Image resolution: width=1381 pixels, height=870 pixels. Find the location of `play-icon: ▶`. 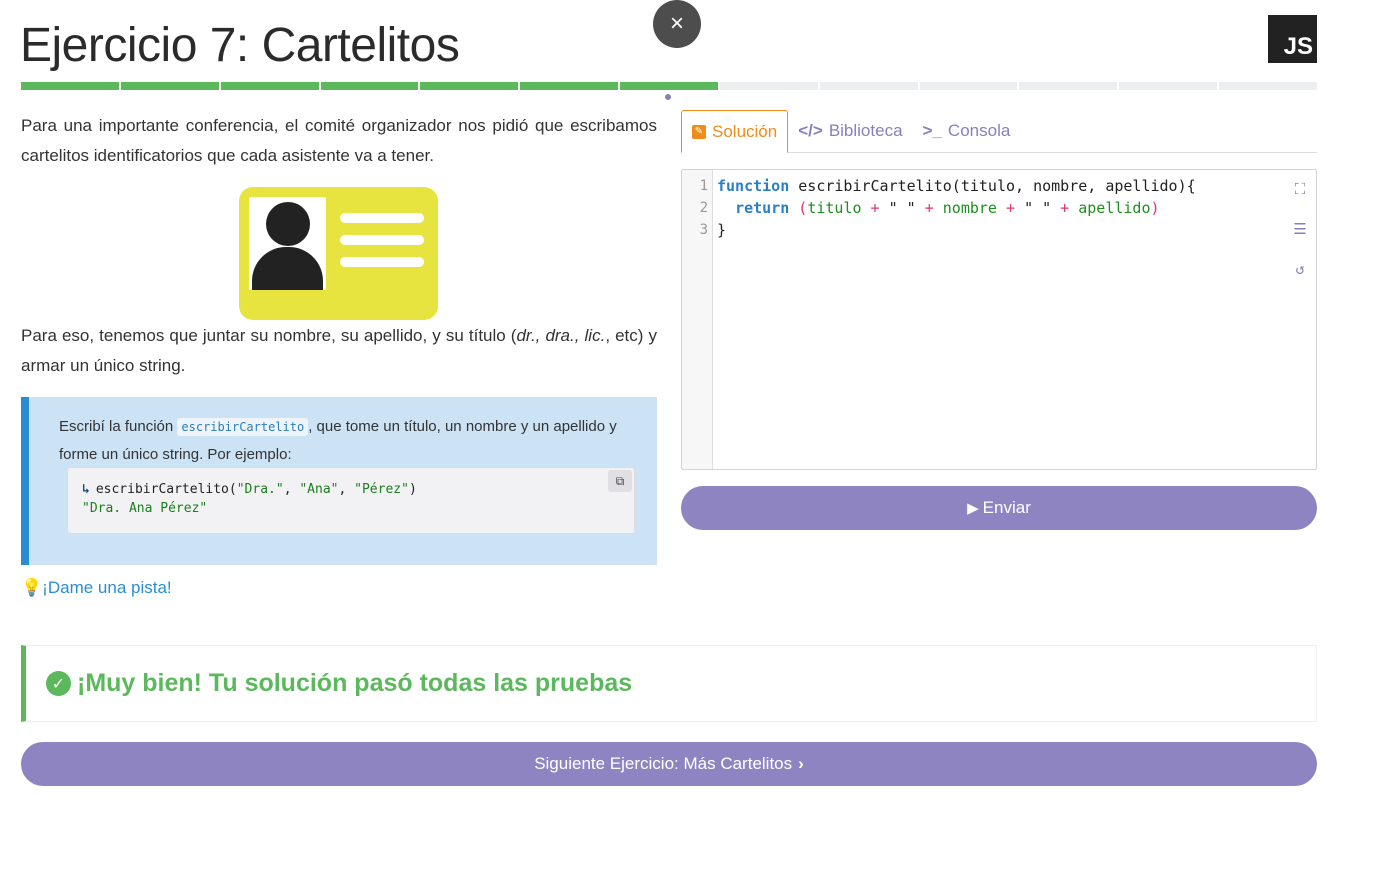

play-icon: ▶ is located at coordinates (973, 508).